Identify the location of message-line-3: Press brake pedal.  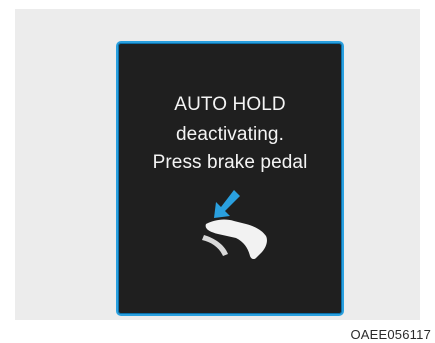
(230, 162).